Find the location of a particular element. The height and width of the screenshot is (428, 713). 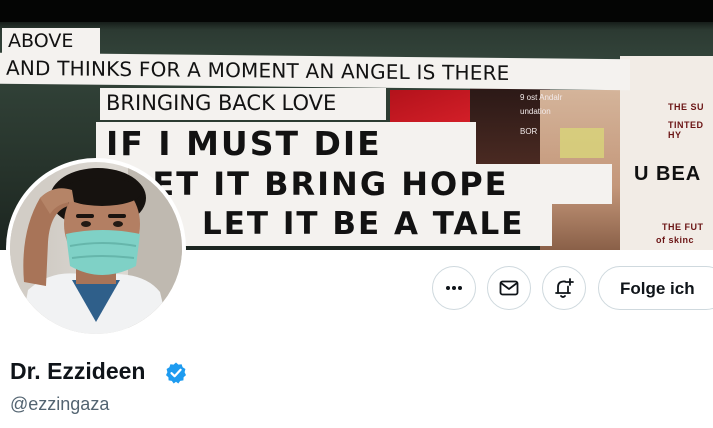

profile-handle: @ezzingaza is located at coordinates (60, 404).